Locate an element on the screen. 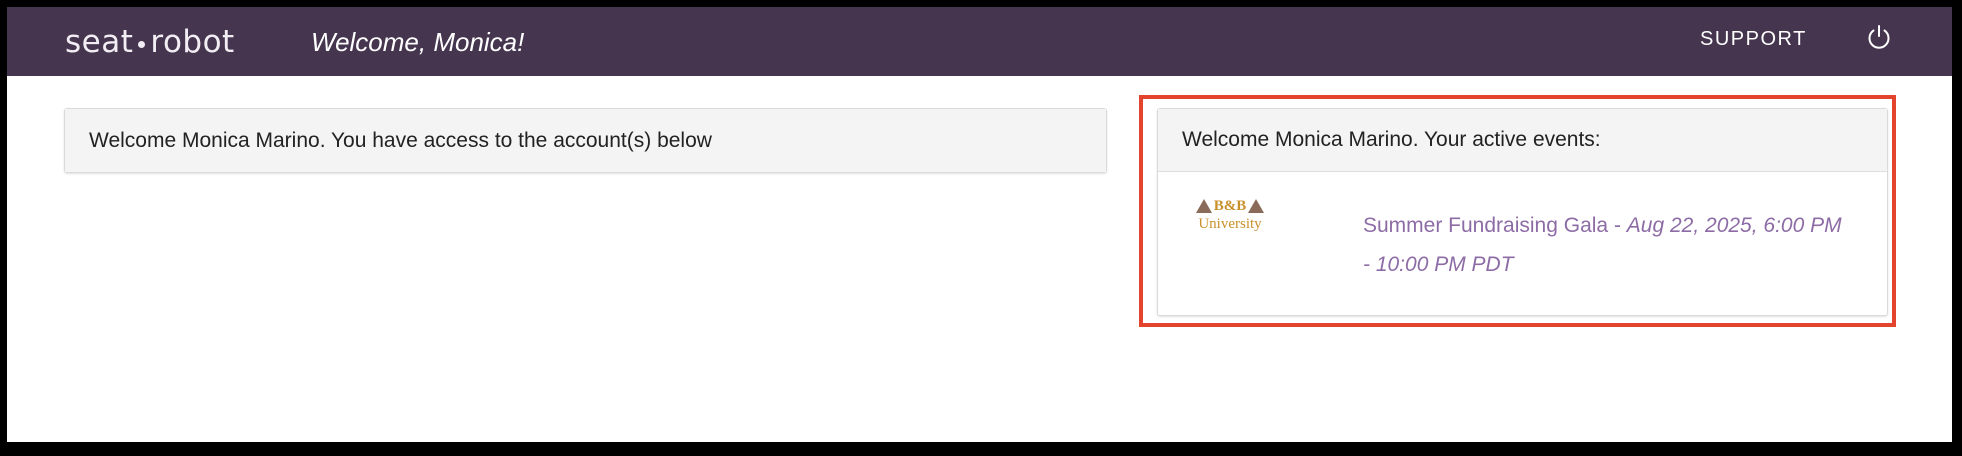 This screenshot has height=456, width=1962. brand-logo: seat robot is located at coordinates (150, 42).